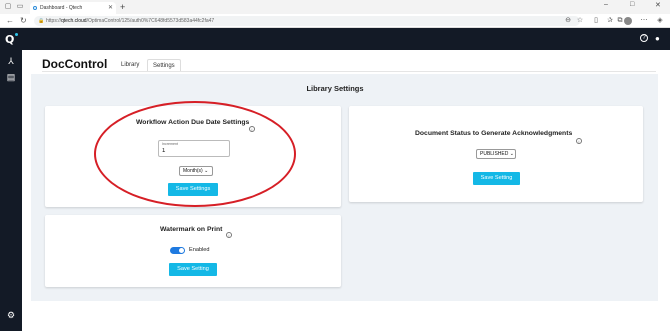  Describe the element at coordinates (511, 154) in the screenshot. I see `chevron-down-icon: ⌄` at that location.